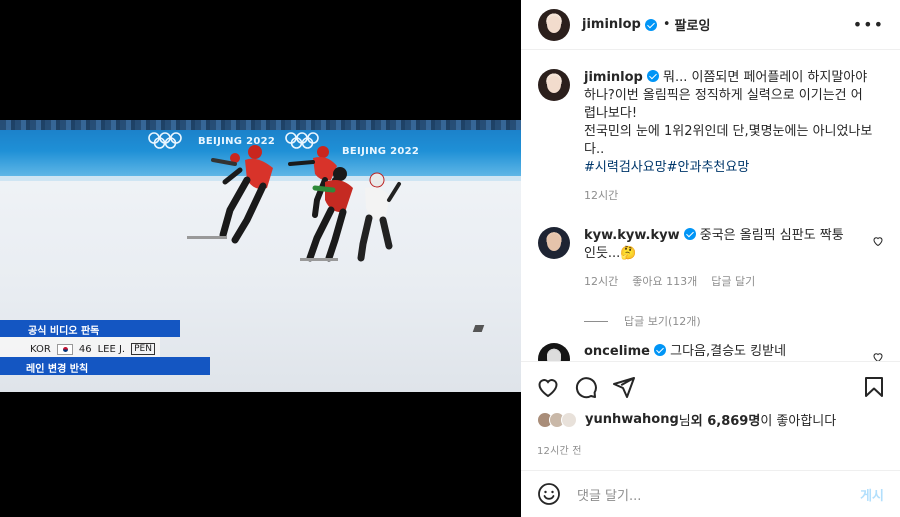  What do you see at coordinates (729, 168) in the screenshot?
I see `caption-hashtags: #시력검사요망#안과추천요망` at bounding box center [729, 168].